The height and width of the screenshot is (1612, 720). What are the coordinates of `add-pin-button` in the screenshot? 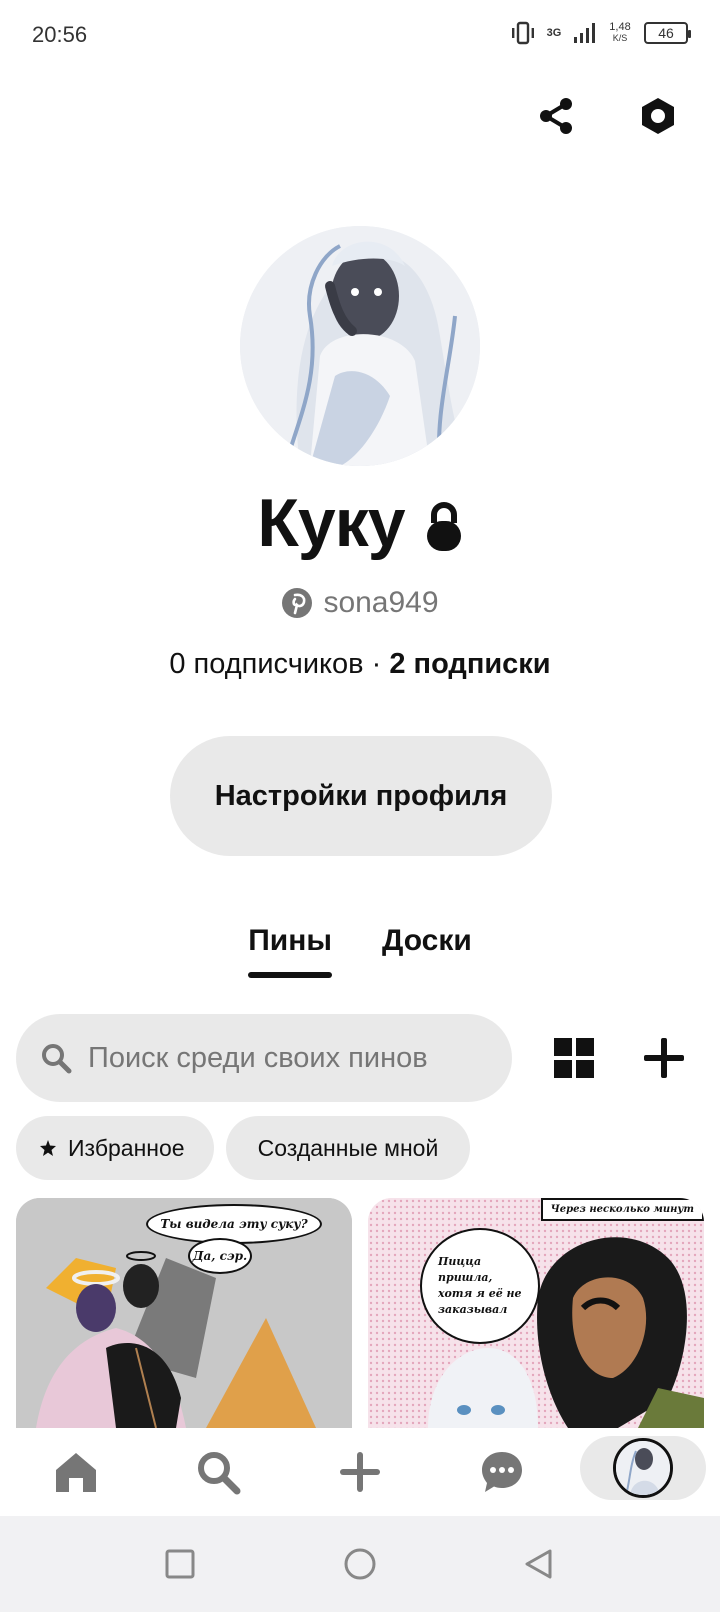 It's located at (664, 1058).